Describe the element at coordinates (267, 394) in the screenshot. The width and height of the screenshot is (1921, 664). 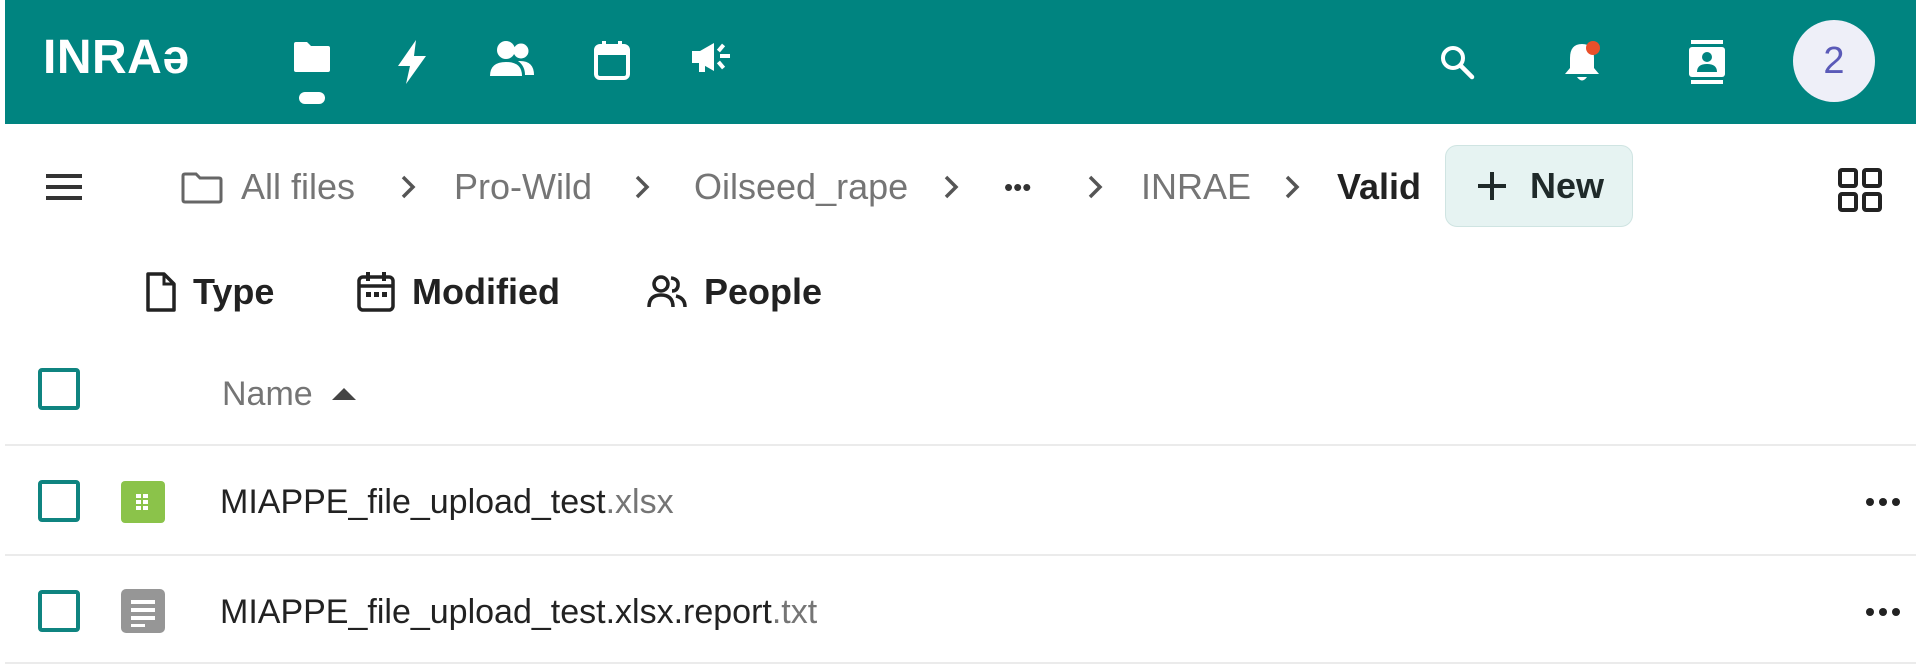
I see `column-header-name-label: Name` at that location.